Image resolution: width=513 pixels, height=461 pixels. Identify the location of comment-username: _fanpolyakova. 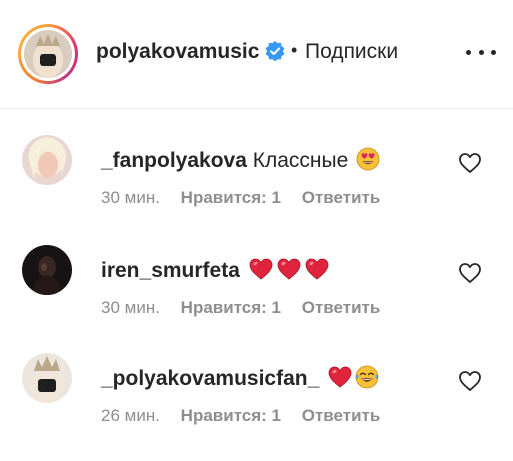
(174, 160).